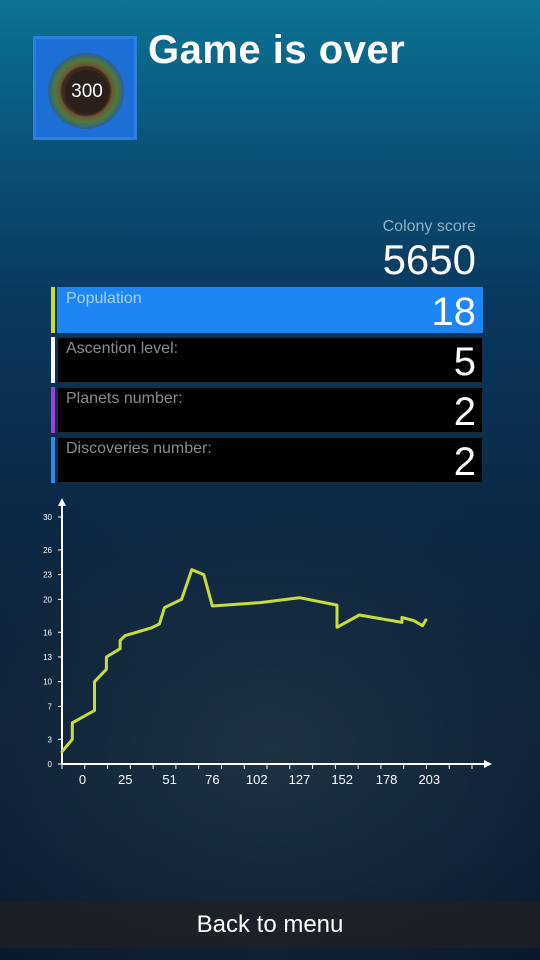 This screenshot has width=540, height=960. Describe the element at coordinates (270, 925) in the screenshot. I see `back-to-menu-button: Back to menu` at that location.